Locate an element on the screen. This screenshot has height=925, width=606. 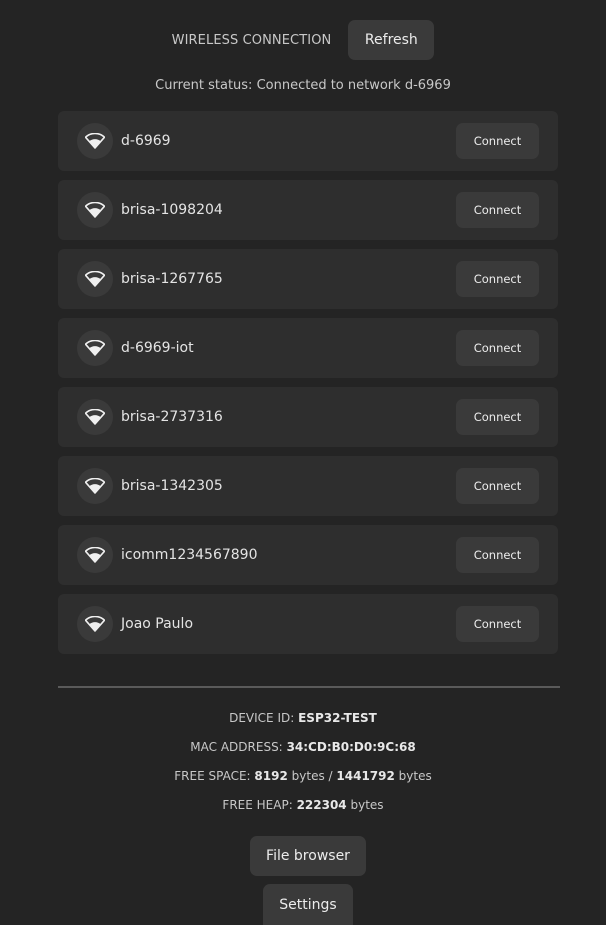
file-browser-button: File browser is located at coordinates (308, 856).